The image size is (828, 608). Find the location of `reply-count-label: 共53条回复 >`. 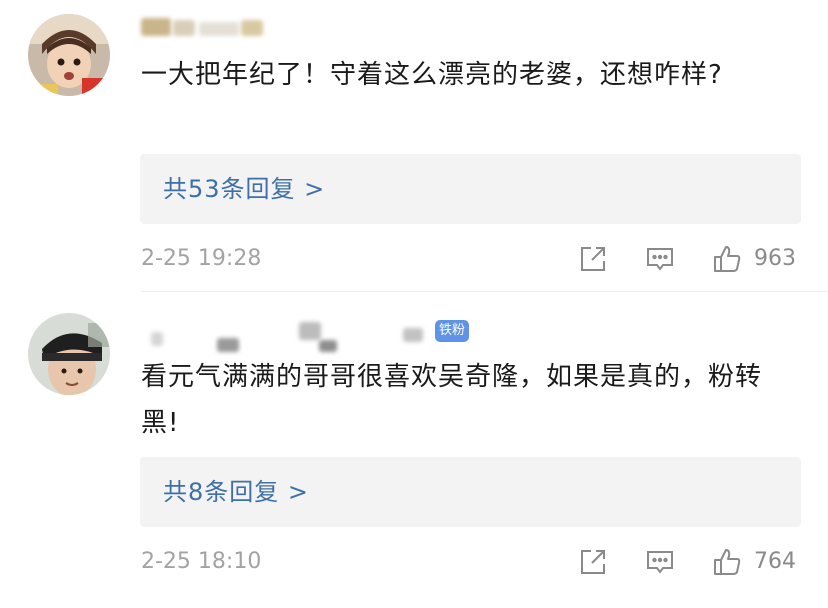

reply-count-label: 共53条回复 > is located at coordinates (244, 189).